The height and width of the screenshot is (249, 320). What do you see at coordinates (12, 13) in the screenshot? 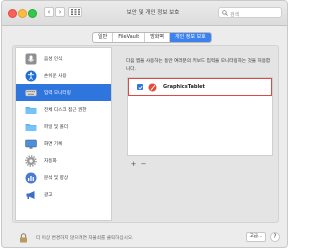
I see `close-button` at bounding box center [12, 13].